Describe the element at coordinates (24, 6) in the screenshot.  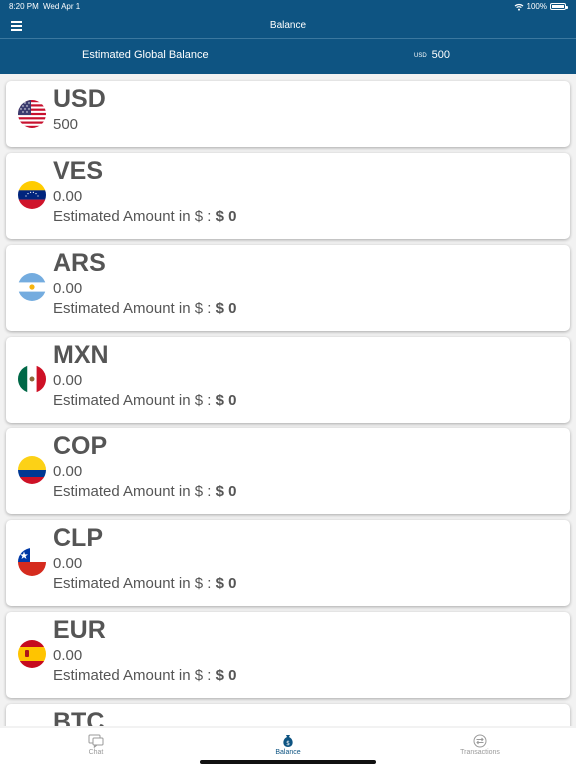
I see `status-time: 8:20 PM` at that location.